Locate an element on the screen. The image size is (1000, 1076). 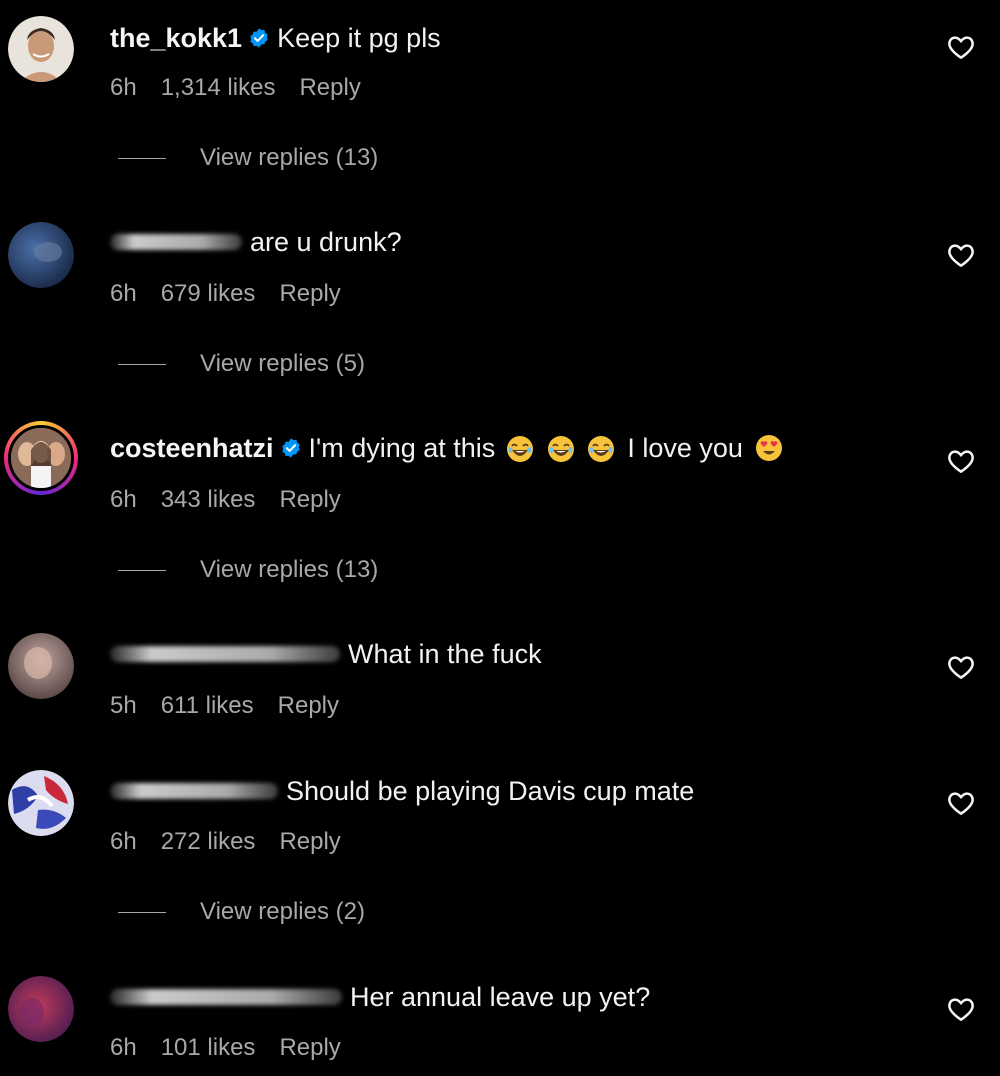
comment-meta: 6h 1,314 likes Reply is located at coordinates (235, 88).